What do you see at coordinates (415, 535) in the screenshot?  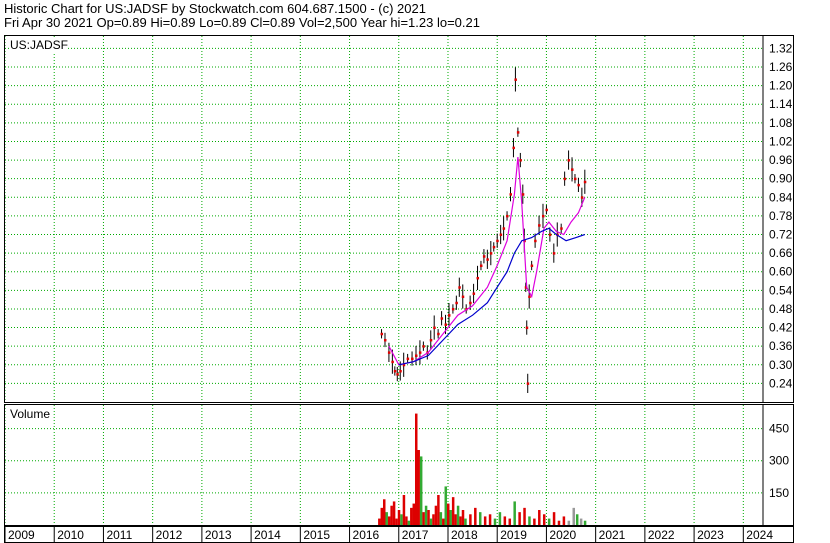 I see `year-label: 2017` at bounding box center [415, 535].